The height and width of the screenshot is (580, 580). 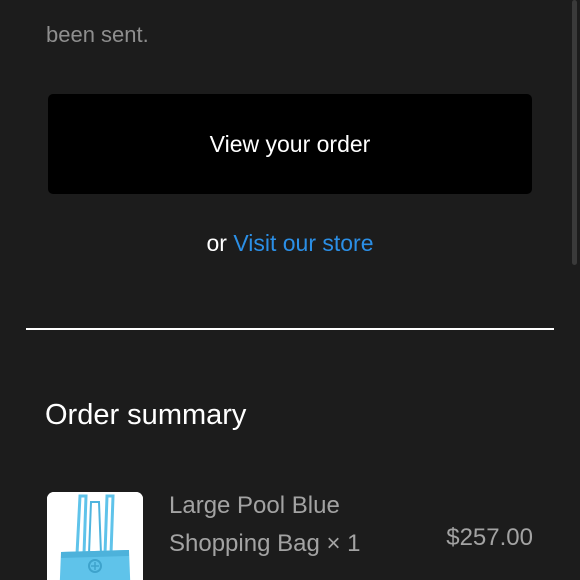 I want to click on confirmation-message-line: been sent., so click(x=97, y=34).